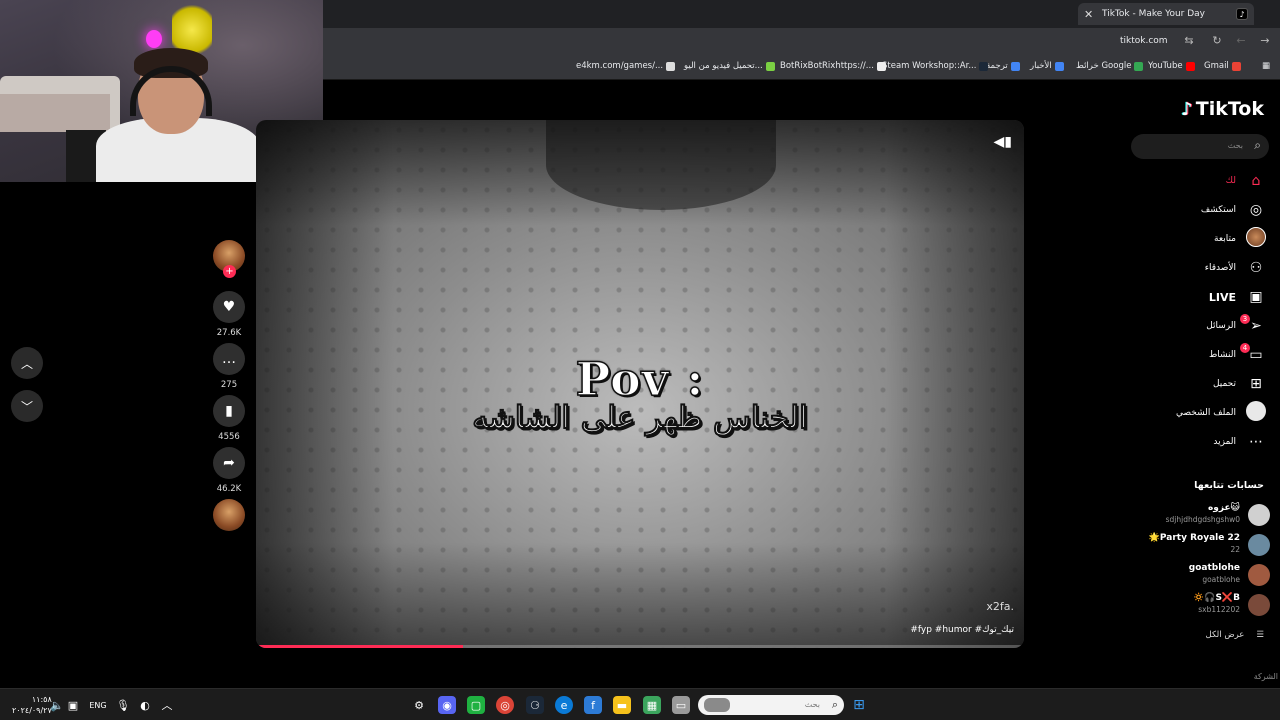 This screenshot has width=1280, height=720. What do you see at coordinates (535, 705) in the screenshot?
I see `steam-icon: ⚆` at bounding box center [535, 705].